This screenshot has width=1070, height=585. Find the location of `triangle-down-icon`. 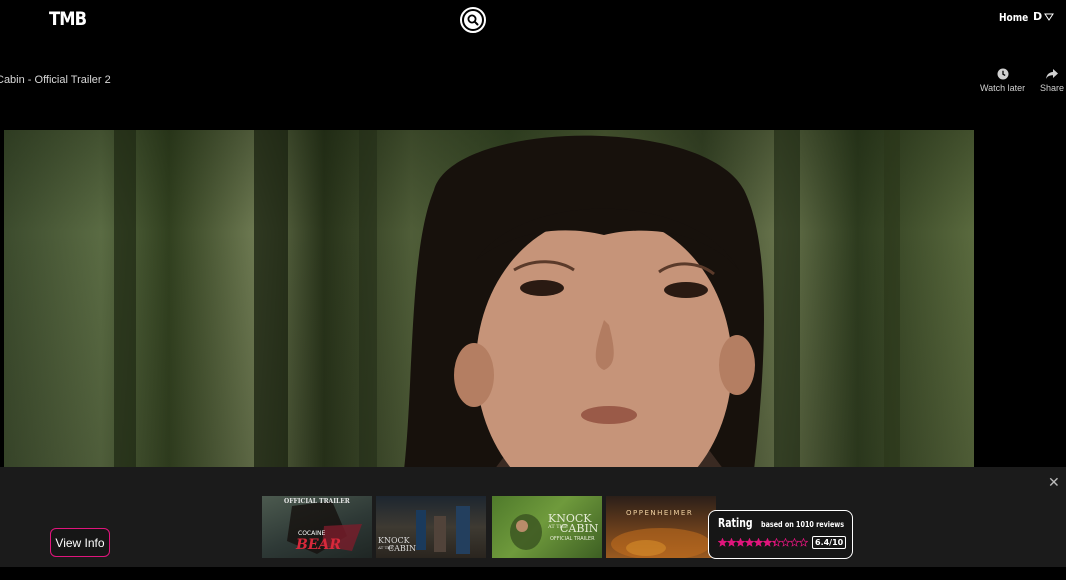

triangle-down-icon is located at coordinates (1049, 17).